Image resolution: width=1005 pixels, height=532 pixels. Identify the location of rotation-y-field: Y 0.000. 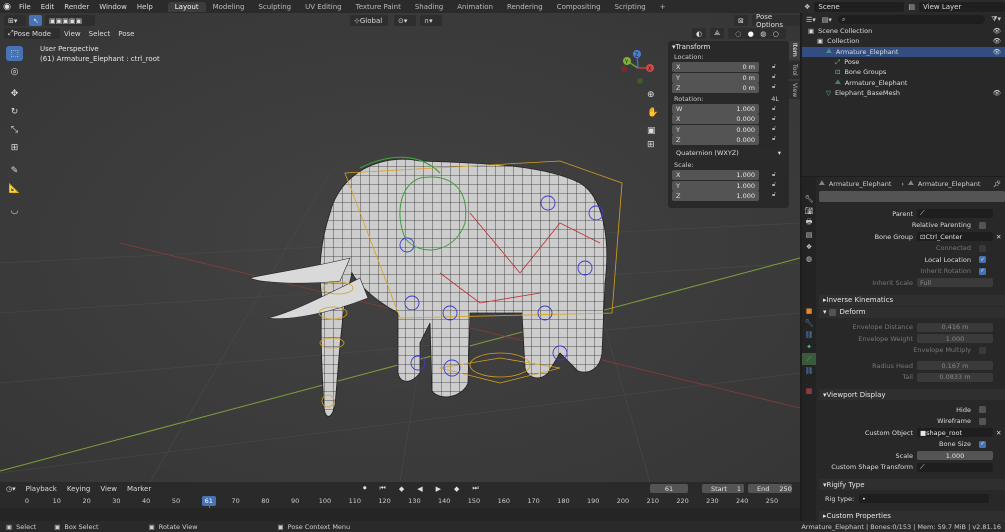
(715, 129).